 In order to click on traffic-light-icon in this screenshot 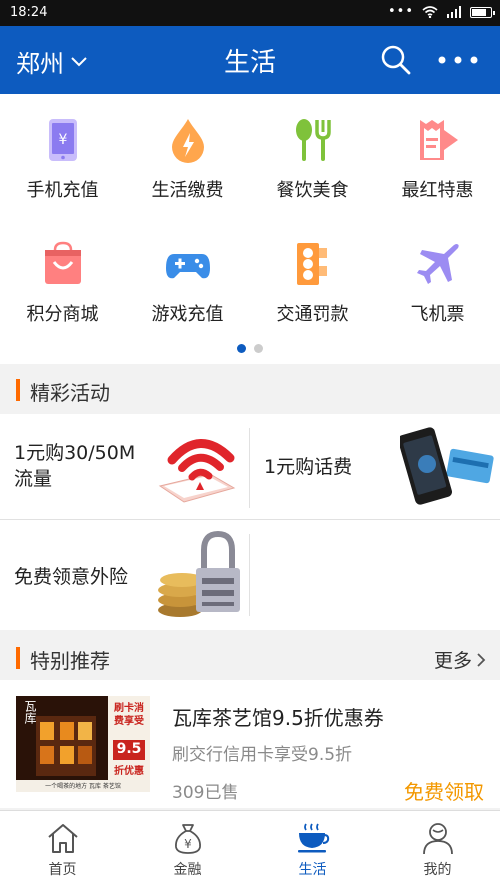, I will do `click(311, 264)`.